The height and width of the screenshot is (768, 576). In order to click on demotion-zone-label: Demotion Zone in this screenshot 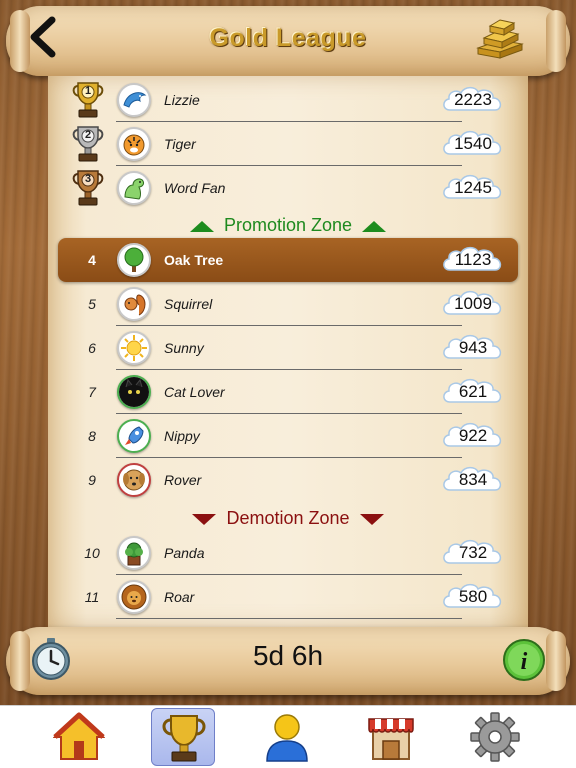, I will do `click(288, 518)`.